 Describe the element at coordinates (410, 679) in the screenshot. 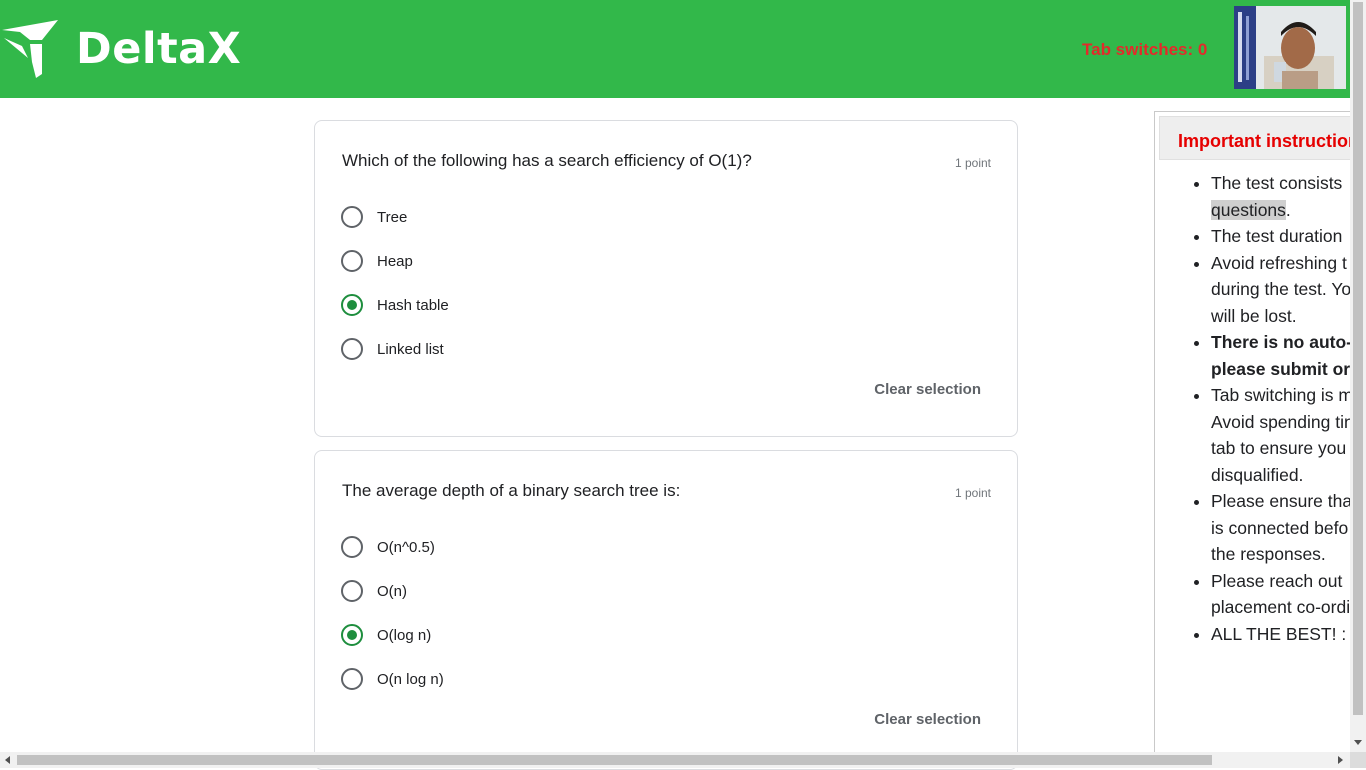

I see `option-label: O(n log n)` at that location.